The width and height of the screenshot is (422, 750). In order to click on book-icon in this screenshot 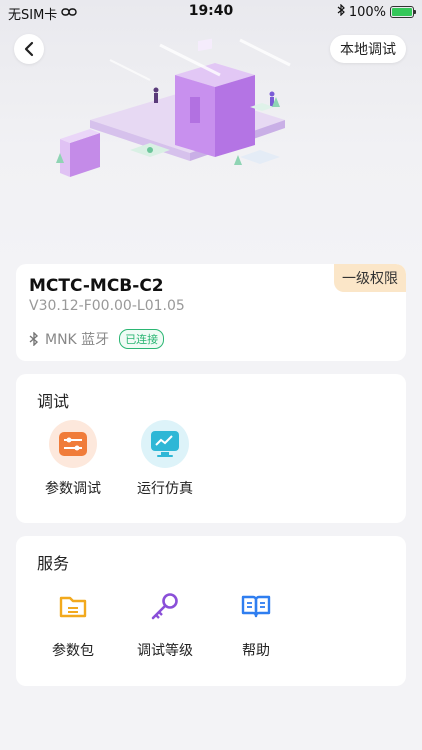, I will do `click(256, 606)`.